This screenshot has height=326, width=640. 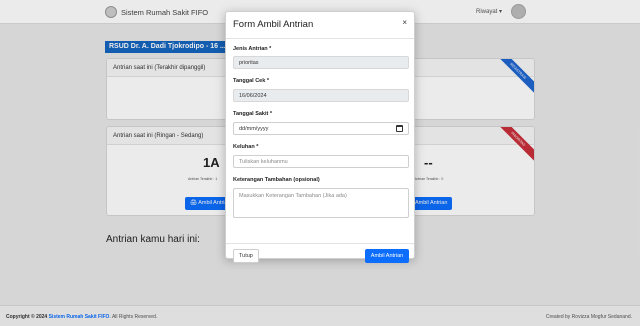 What do you see at coordinates (321, 62) in the screenshot?
I see `queue-type-field` at bounding box center [321, 62].